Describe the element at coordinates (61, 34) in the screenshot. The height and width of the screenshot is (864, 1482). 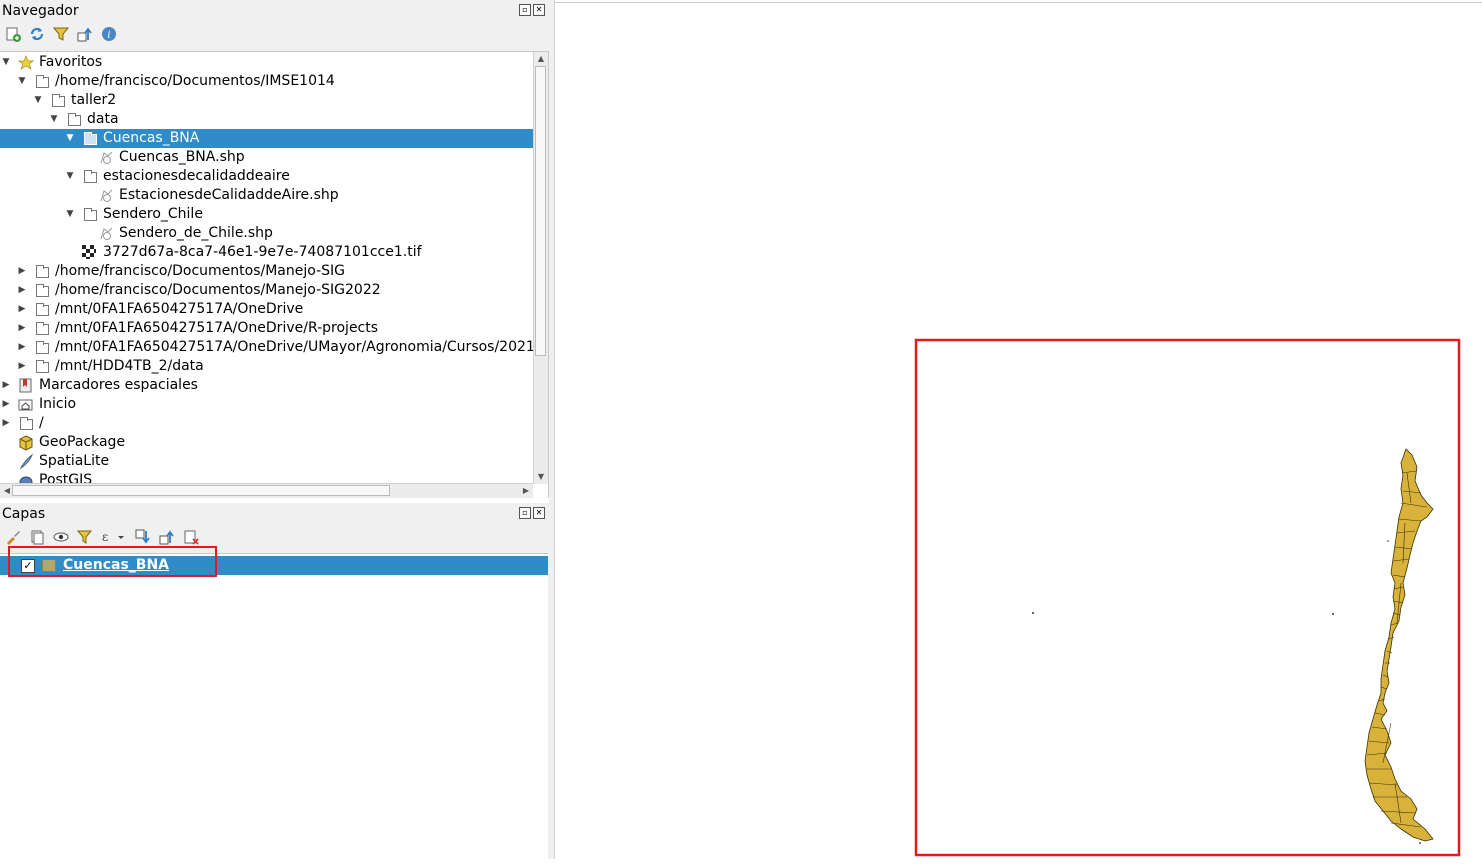
I see `filter-icon` at that location.